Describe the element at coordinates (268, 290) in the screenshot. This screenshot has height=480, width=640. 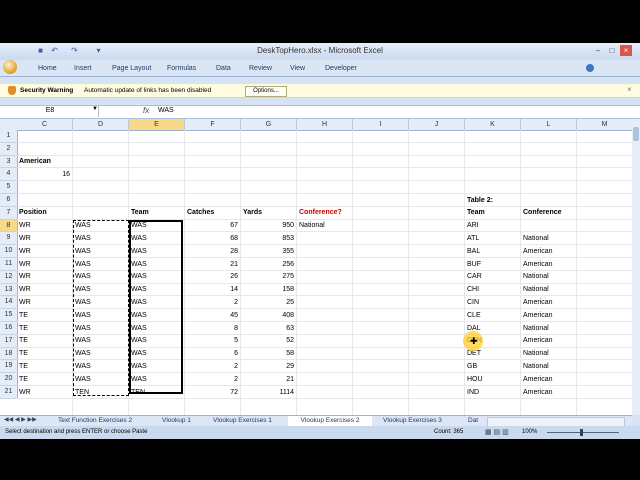
I see `yards-cell: 158` at that location.